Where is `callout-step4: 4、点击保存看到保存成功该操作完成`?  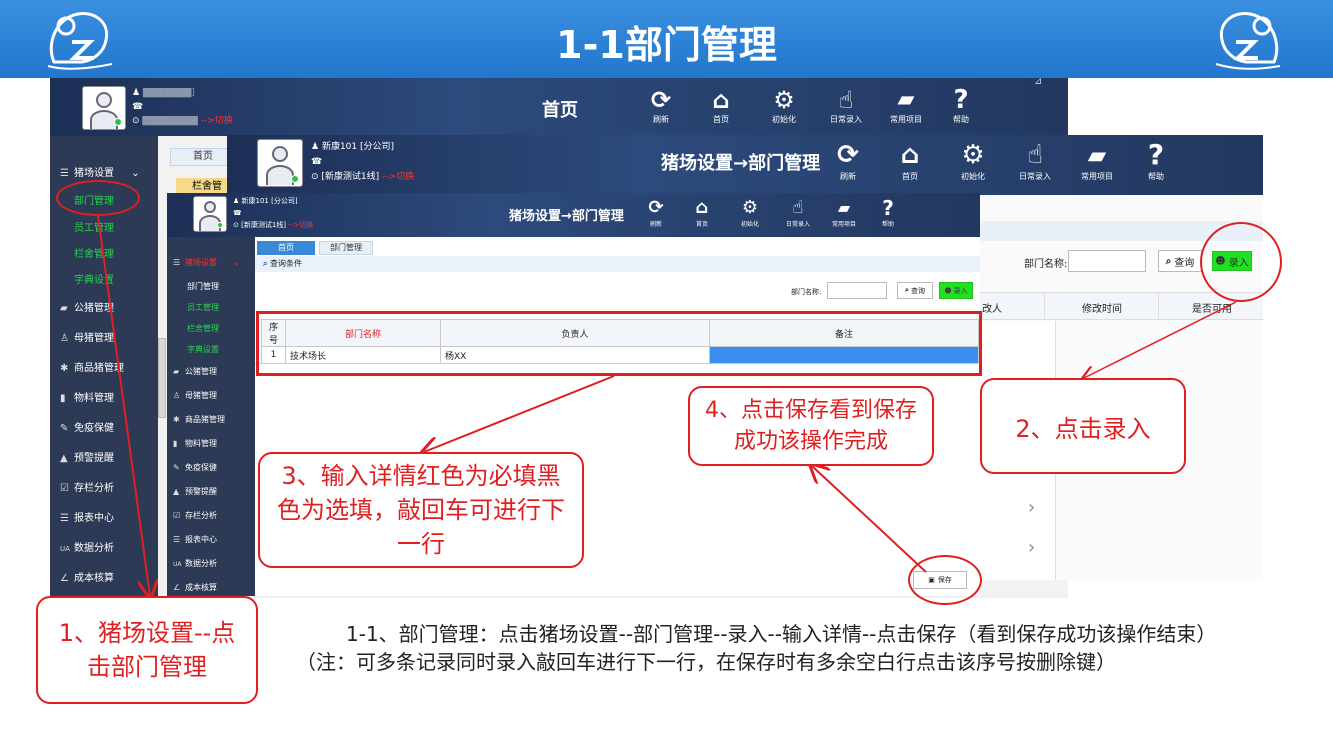 callout-step4: 4、点击保存看到保存成功该操作完成 is located at coordinates (811, 426).